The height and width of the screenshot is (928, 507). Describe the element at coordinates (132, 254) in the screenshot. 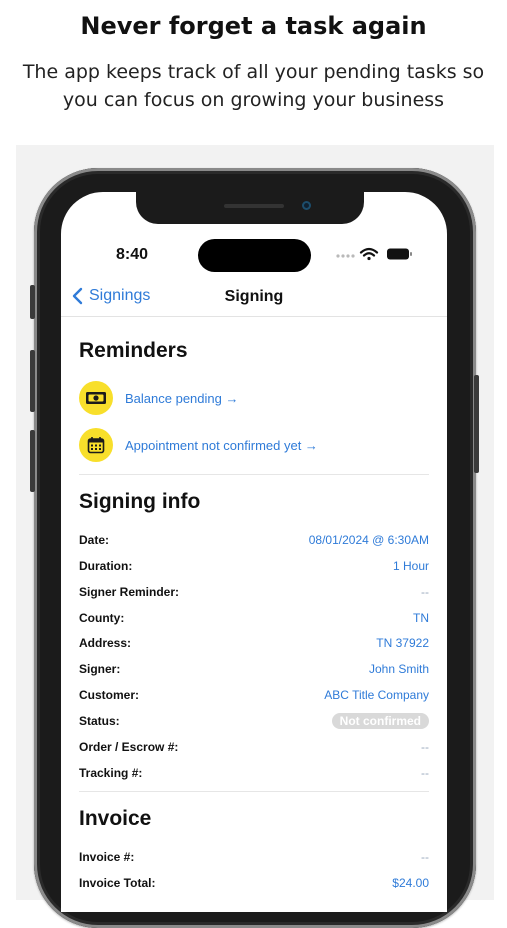

I see `status-time: 8:40` at that location.